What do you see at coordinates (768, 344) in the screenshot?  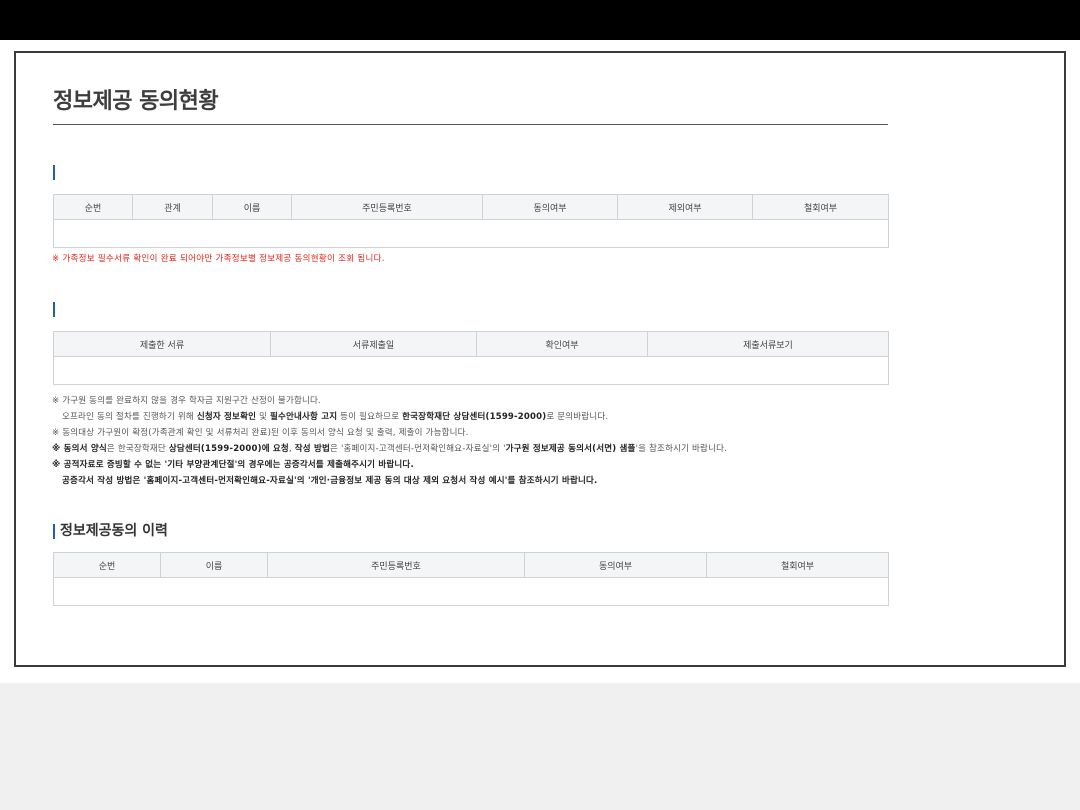 I see `col-header-view-document: 제출서류보기` at bounding box center [768, 344].